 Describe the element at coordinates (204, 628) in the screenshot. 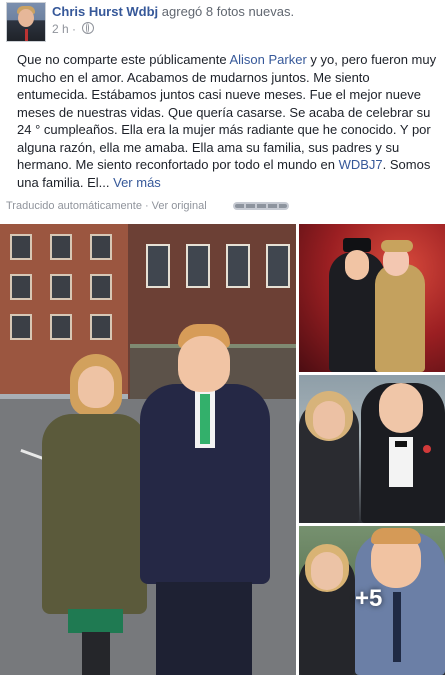

I see `photo-pants` at that location.